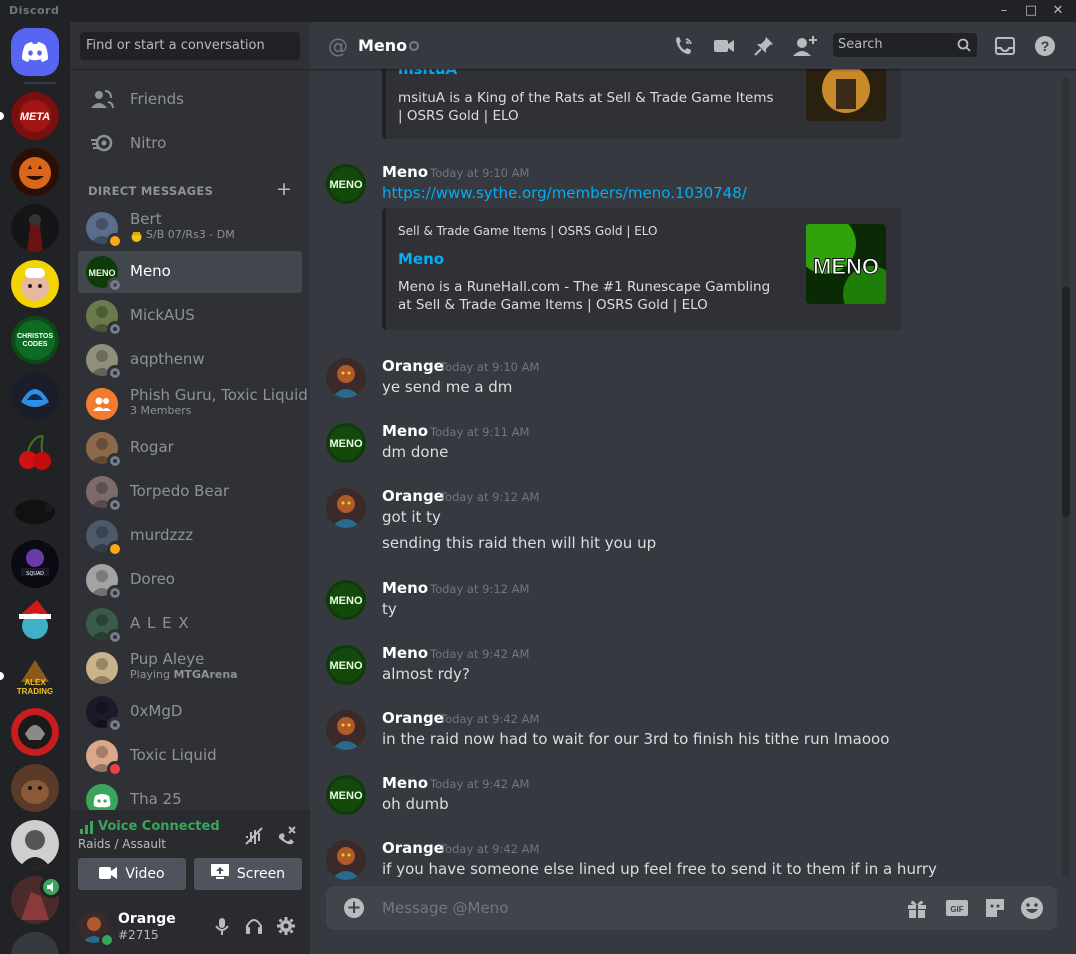 This screenshot has width=1076, height=954. What do you see at coordinates (190, 712) in the screenshot?
I see `dm-item: 0xMgD` at bounding box center [190, 712].